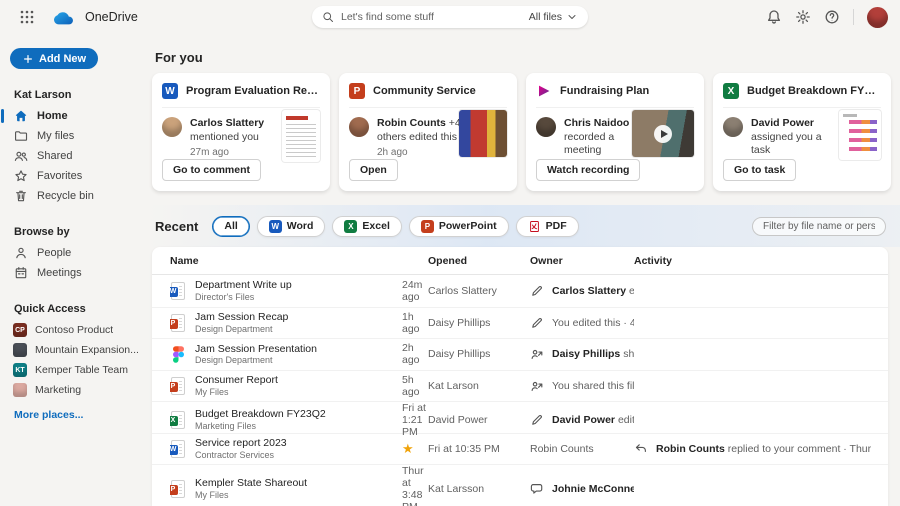 The height and width of the screenshot is (506, 900). What do you see at coordinates (605, 91) in the screenshot?
I see `card-title: Fundraising Plan` at bounding box center [605, 91].